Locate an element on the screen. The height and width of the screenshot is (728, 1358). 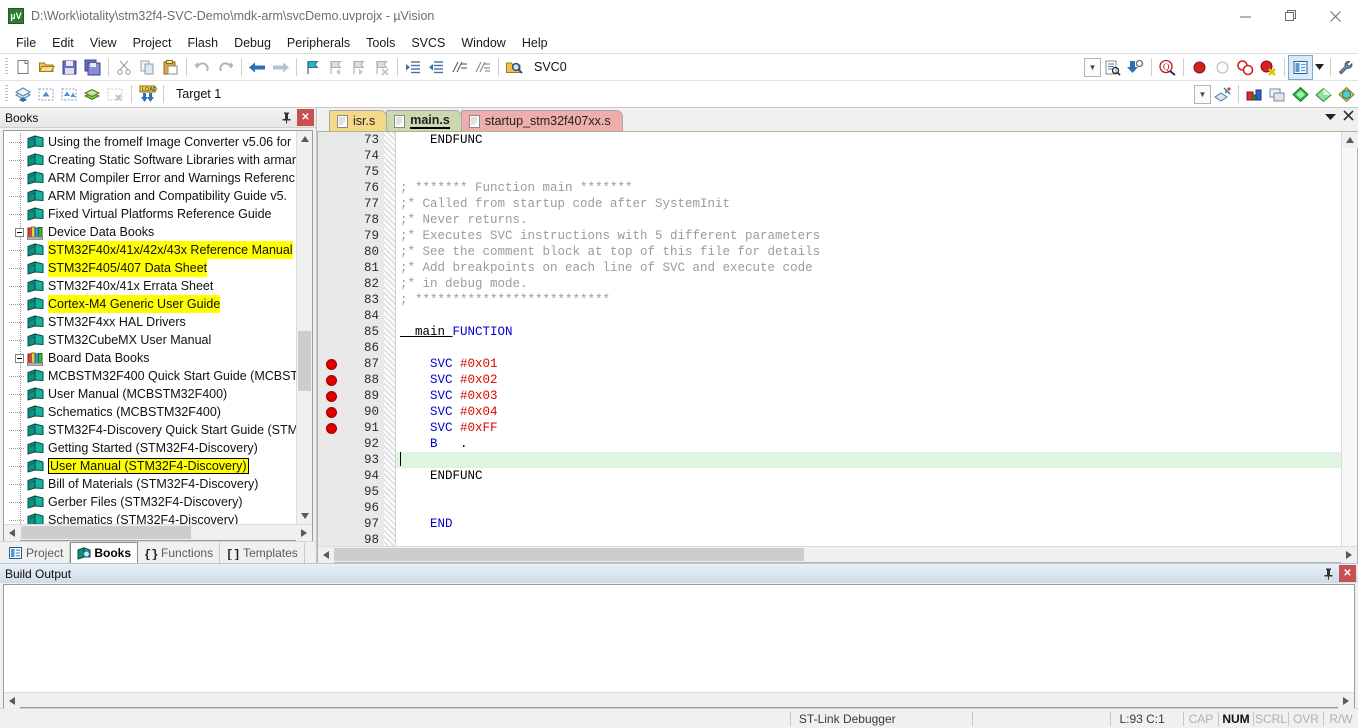
tree-book-row: Bill of Materials (STM32F4-Discovery) is located at coordinates (158, 484).